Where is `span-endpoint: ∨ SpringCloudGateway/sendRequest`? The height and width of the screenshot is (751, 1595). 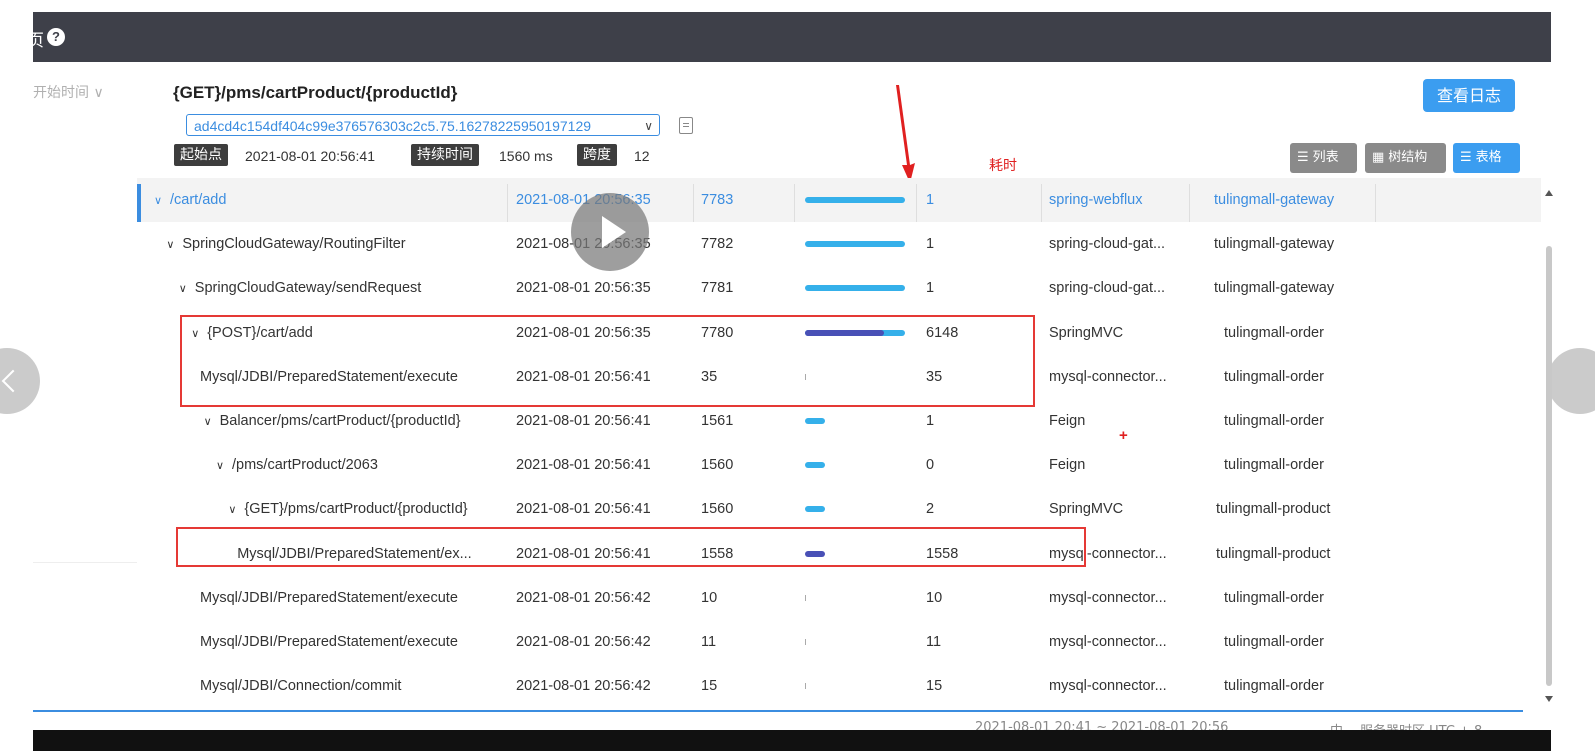 span-endpoint: ∨ SpringCloudGateway/sendRequest is located at coordinates (300, 288).